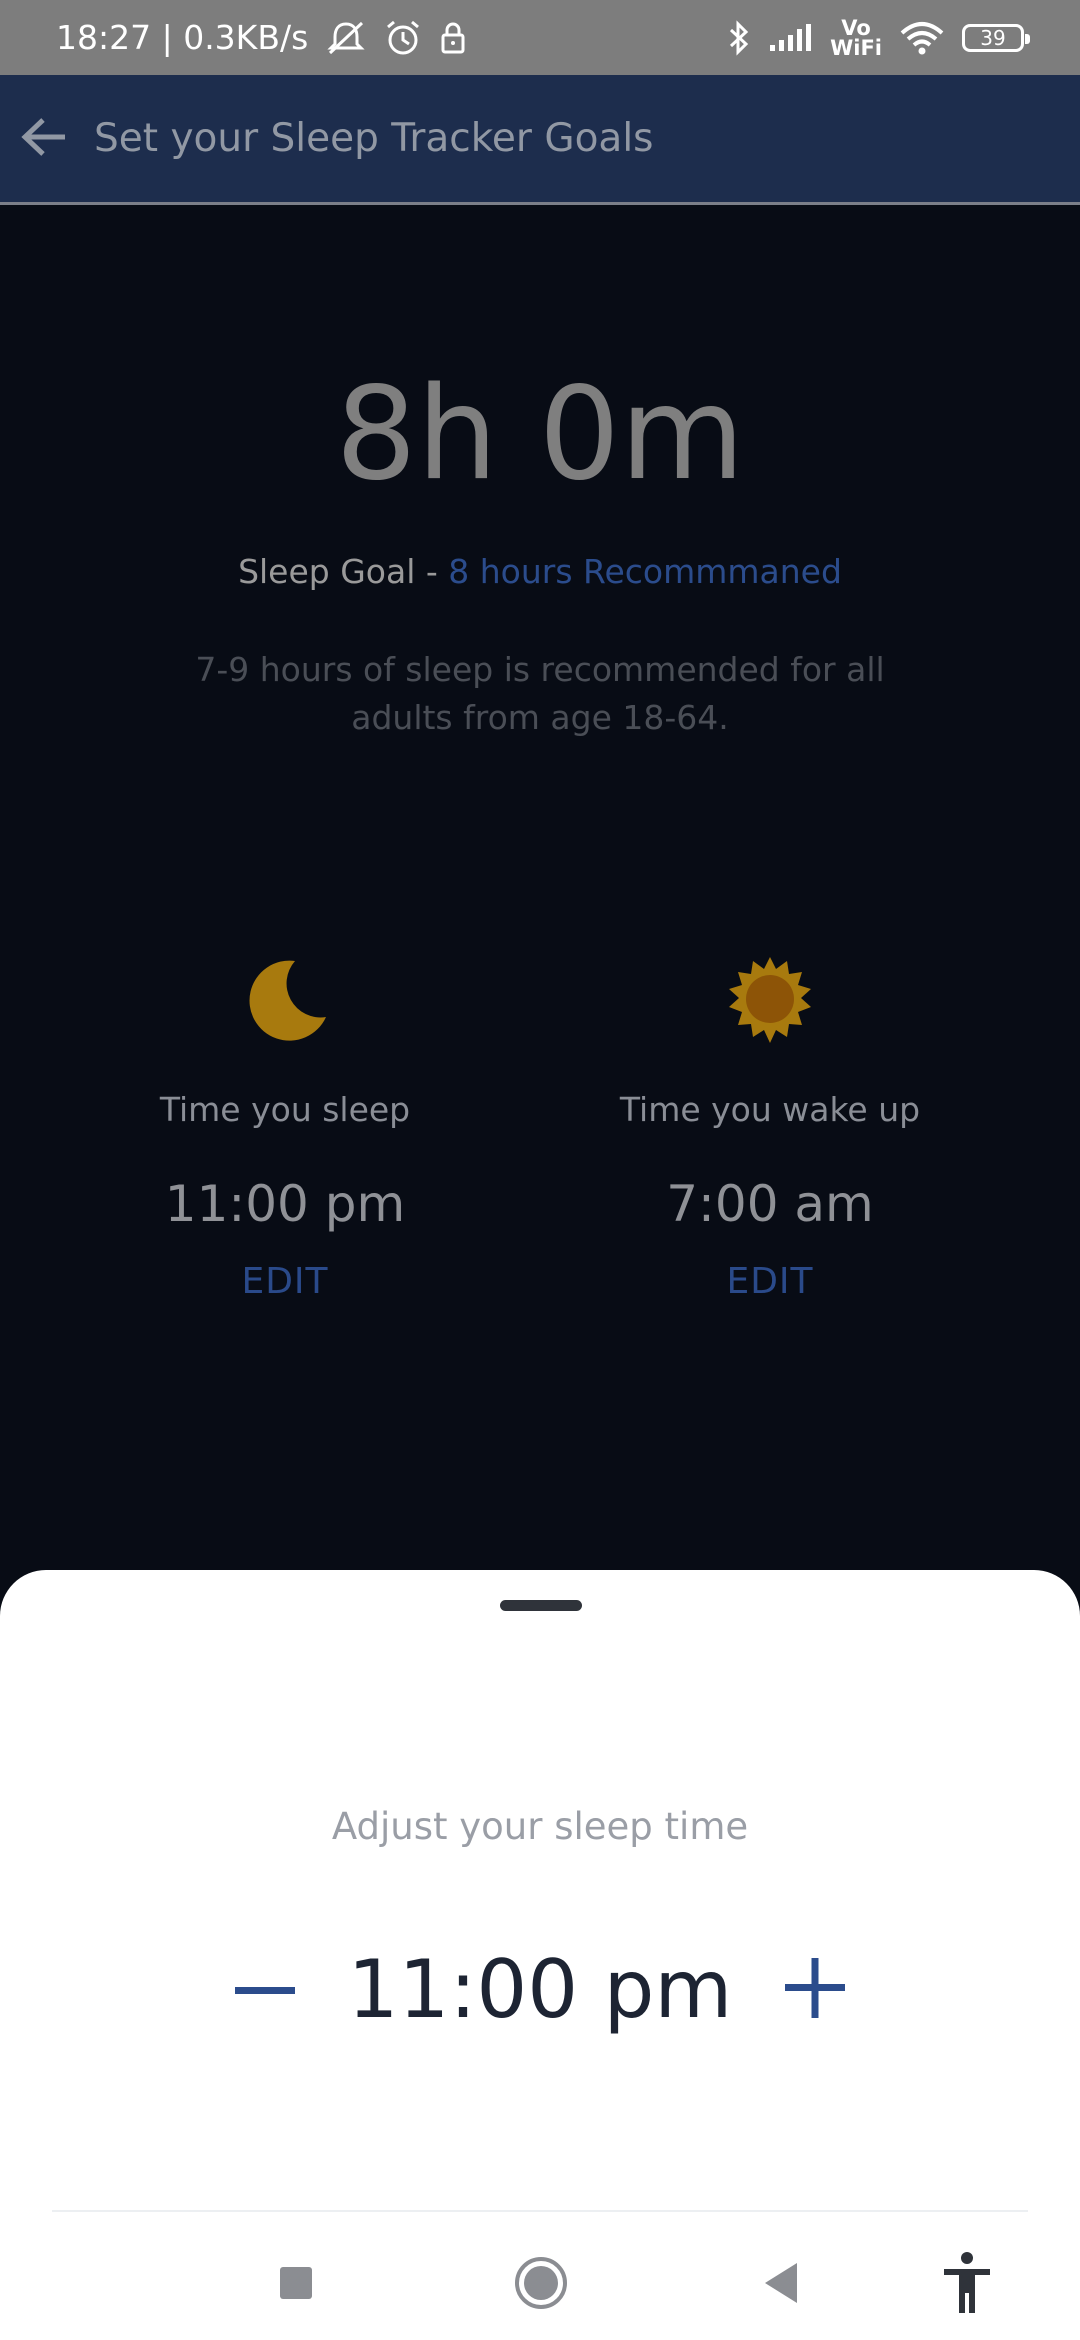  I want to click on back-nav-button, so click(781, 2285).